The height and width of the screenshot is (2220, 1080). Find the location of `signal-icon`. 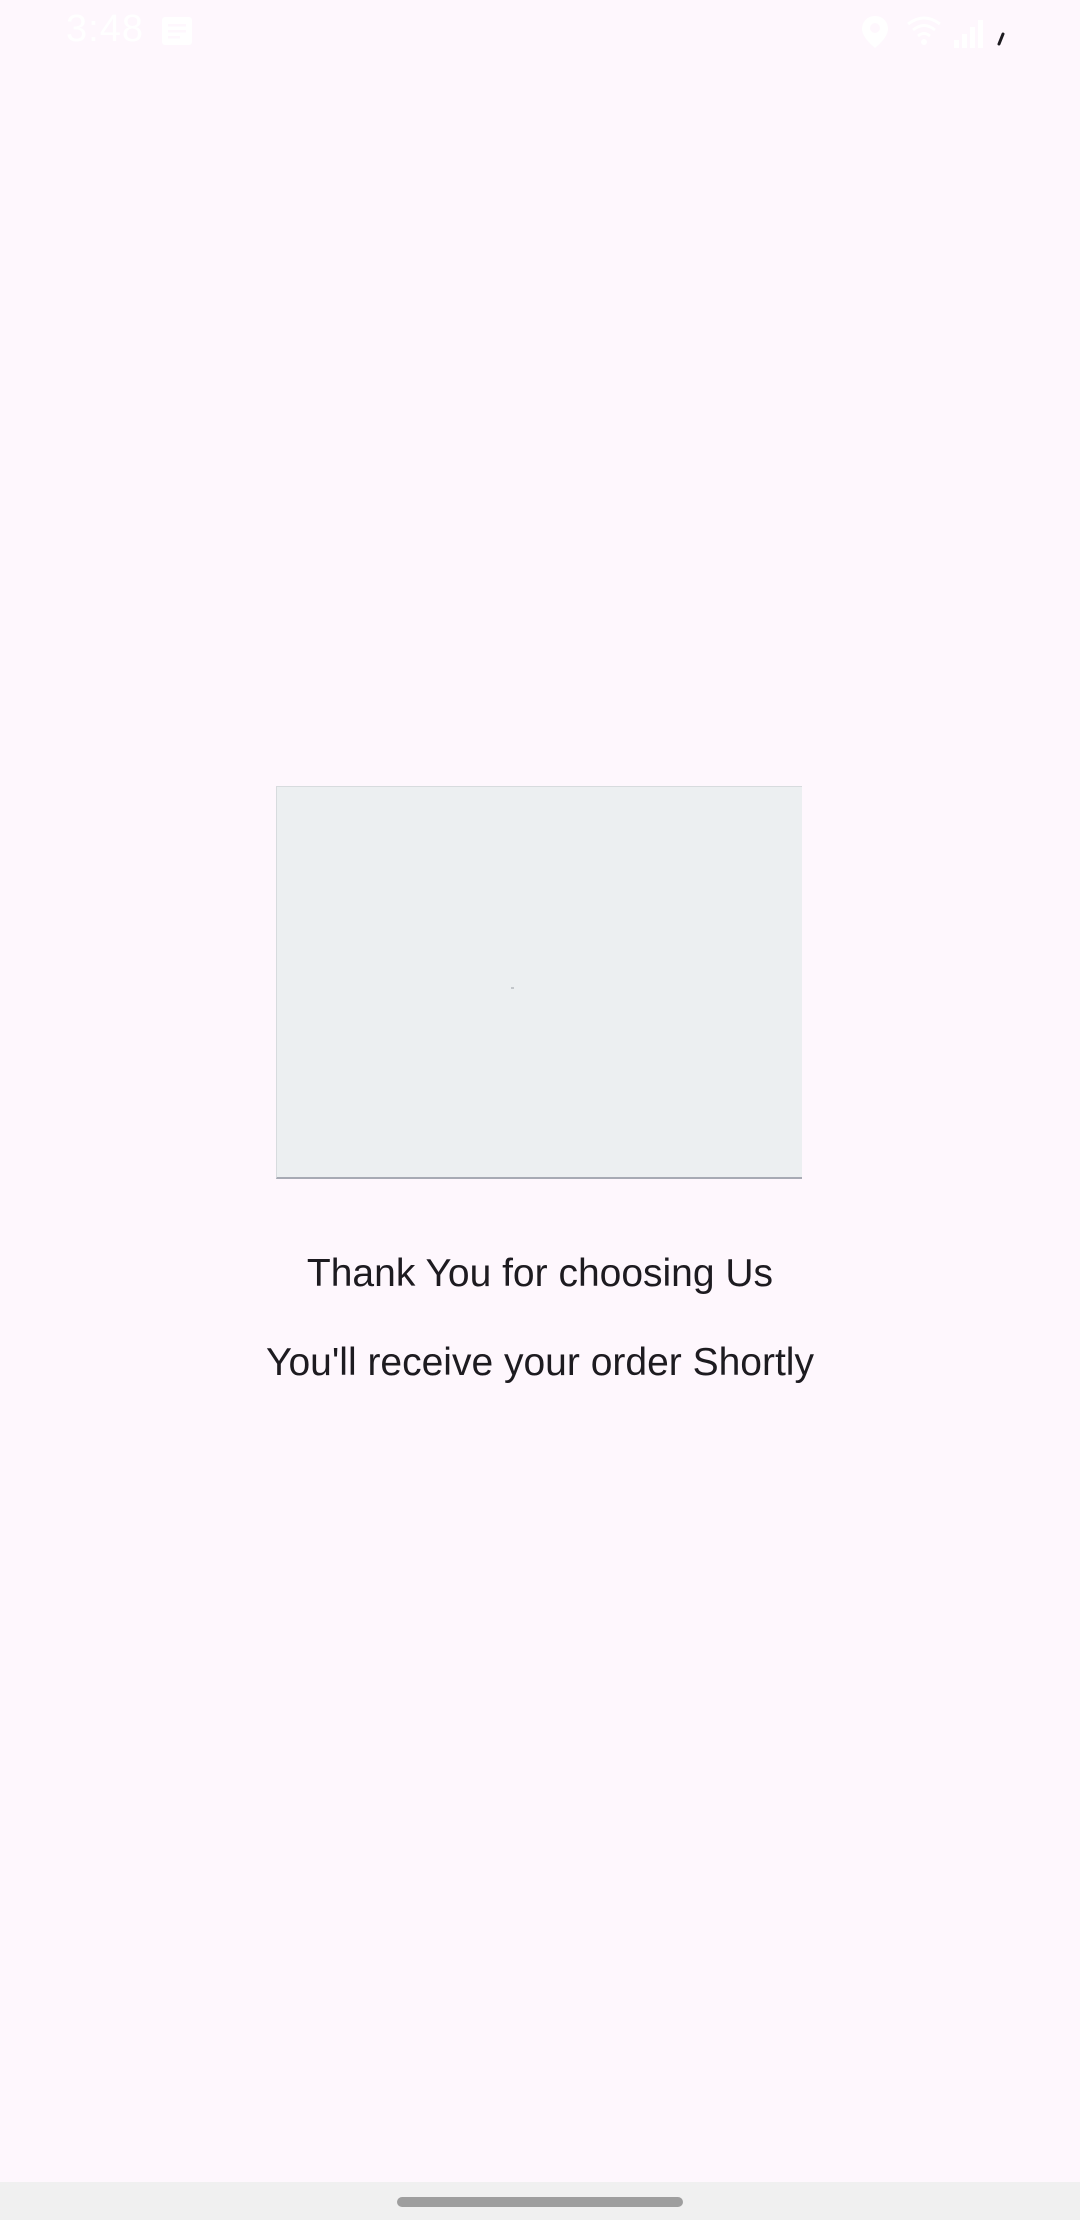

signal-icon is located at coordinates (968, 34).